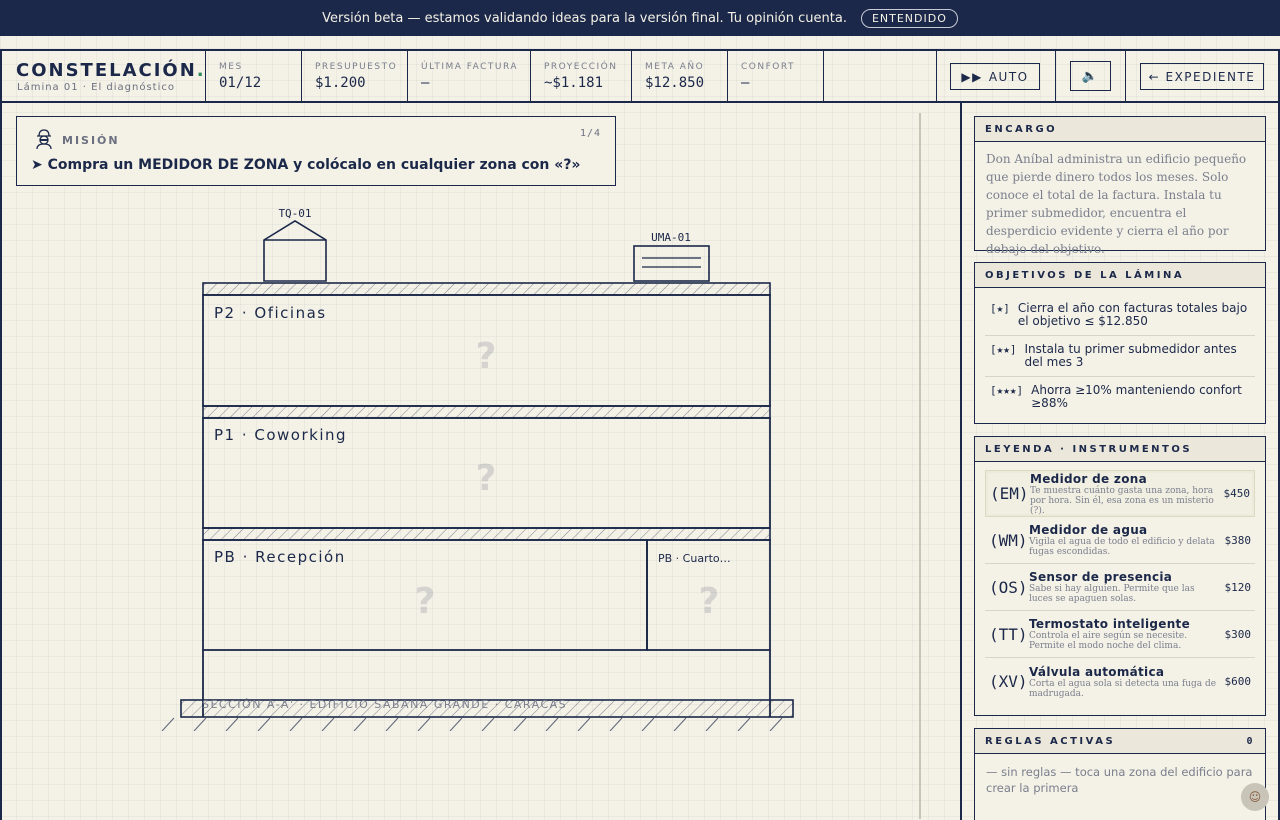 The width and height of the screenshot is (1280, 820). I want to click on stat-label: PRESUPUESTO, so click(356, 67).